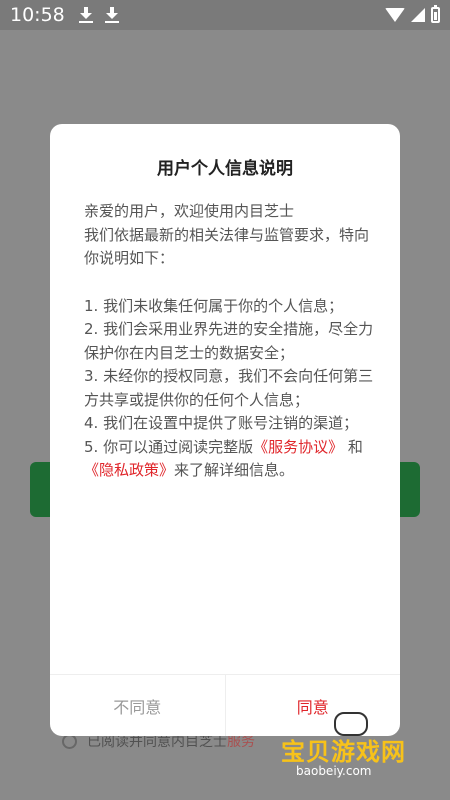  Describe the element at coordinates (129, 470) in the screenshot. I see `privacy-policy-link: 《隐私政策》` at that location.